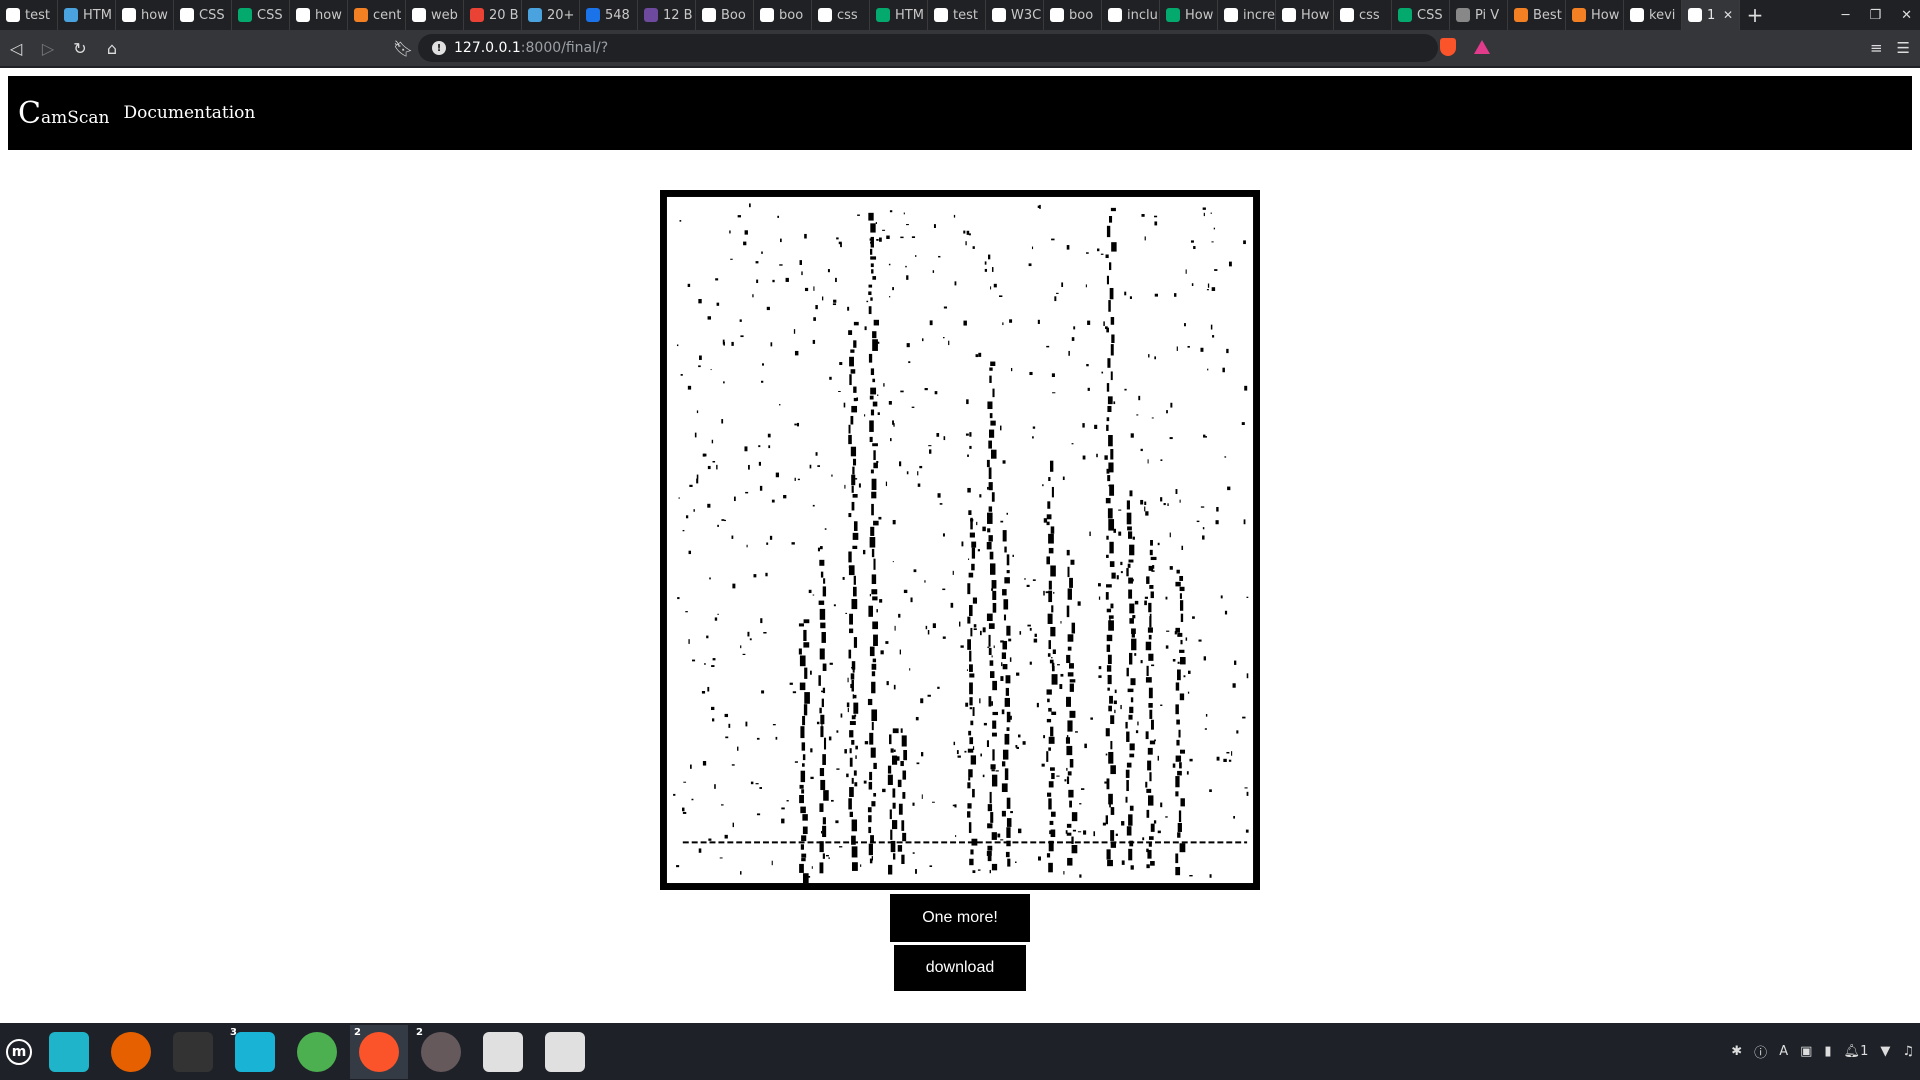 Image resolution: width=1920 pixels, height=1080 pixels. I want to click on purple-icon, so click(651, 15).